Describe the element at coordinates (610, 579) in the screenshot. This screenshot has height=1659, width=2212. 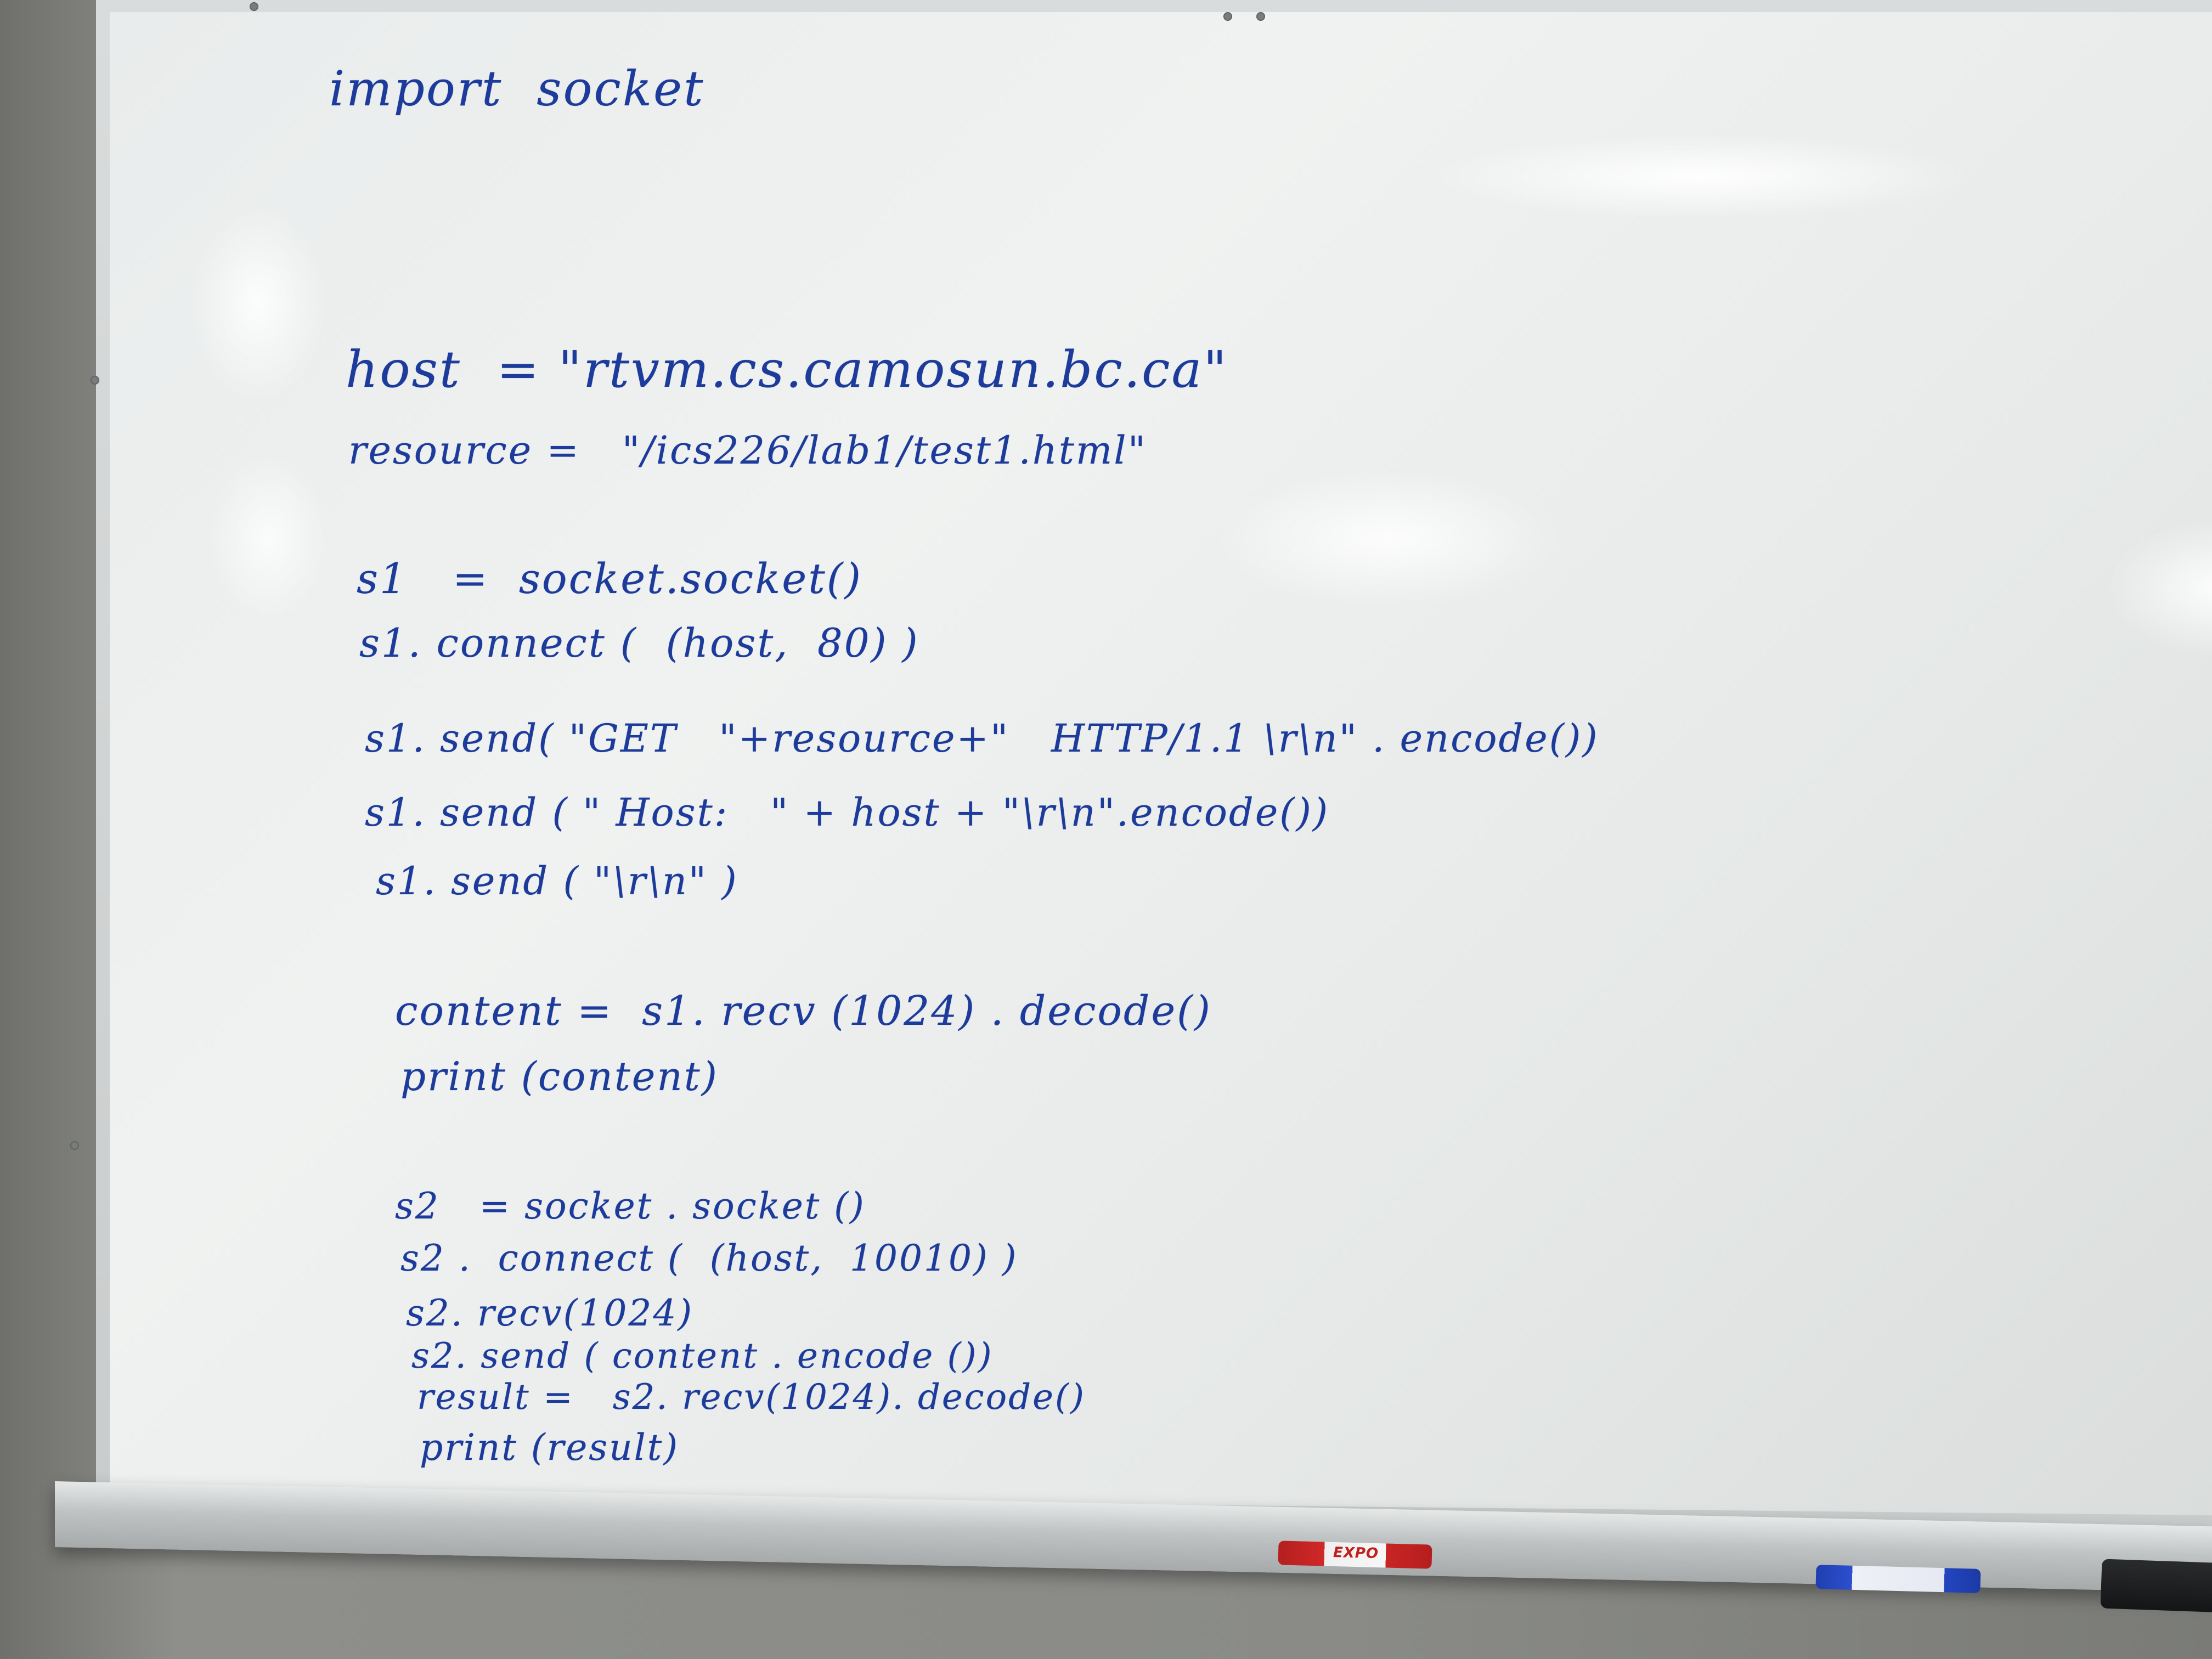
I see `code-line: s1 = socket.socket()` at that location.